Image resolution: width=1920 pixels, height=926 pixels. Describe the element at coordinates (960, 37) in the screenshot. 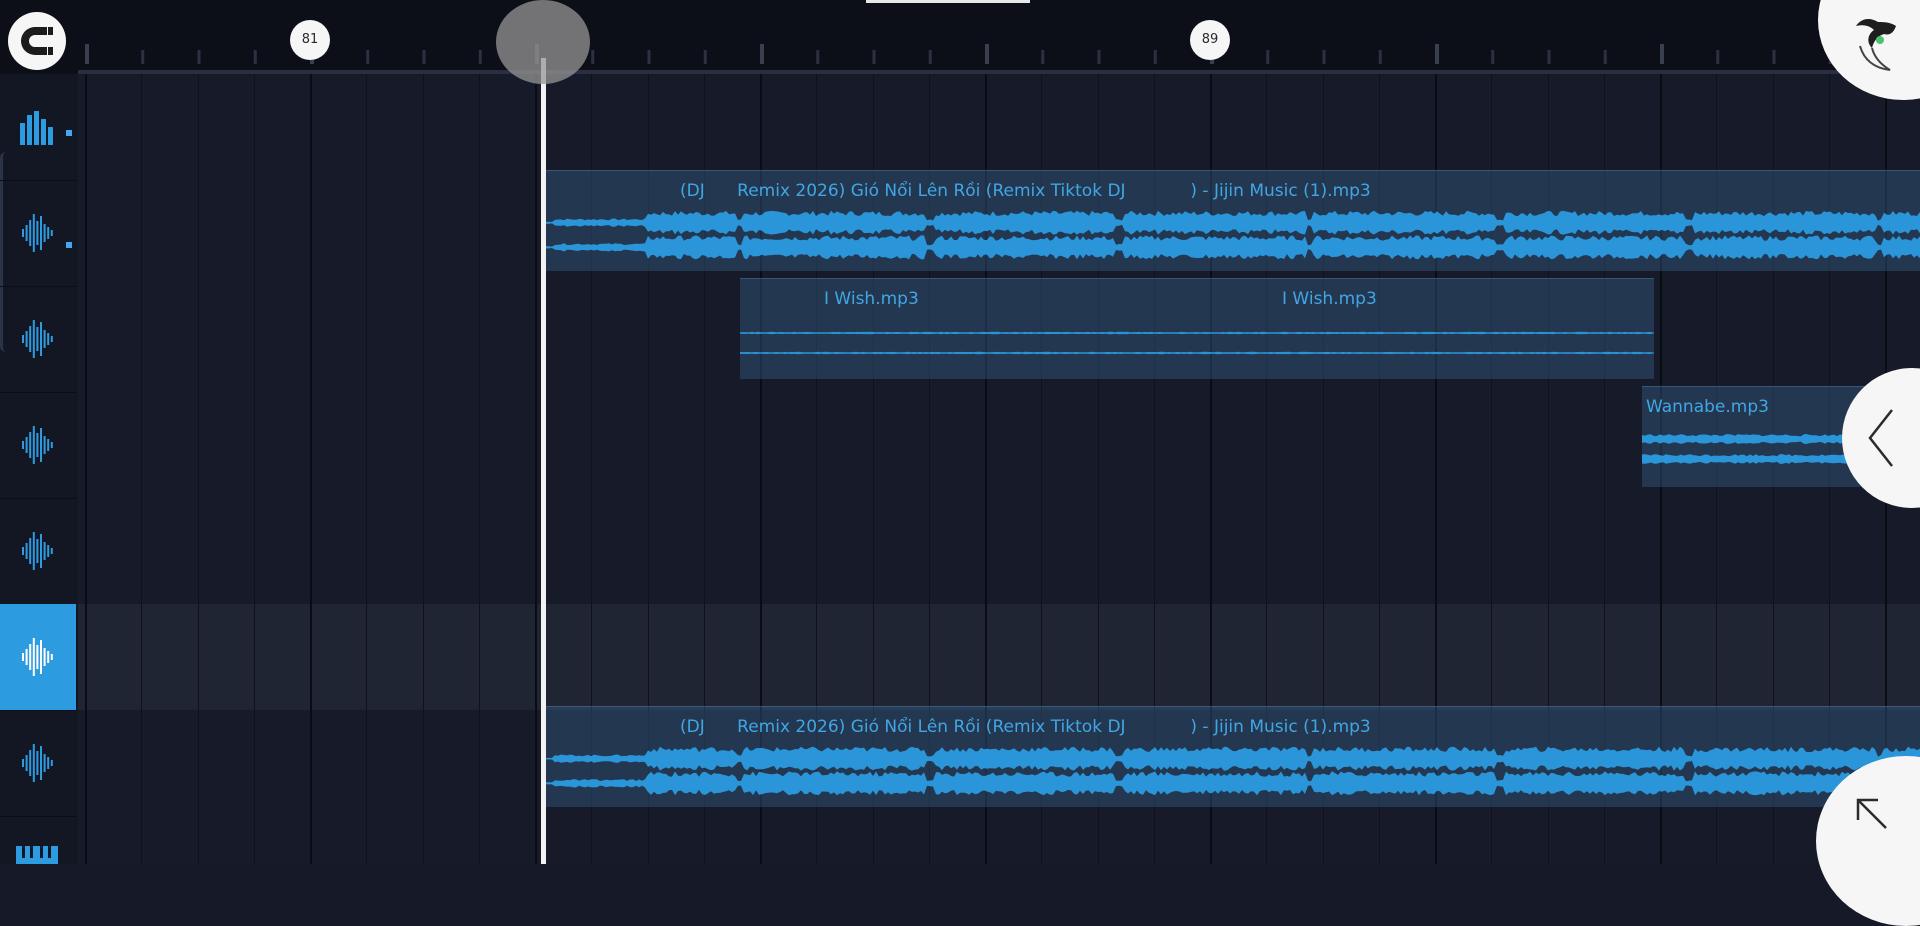

I see `timeline-ruler: 81 89` at that location.